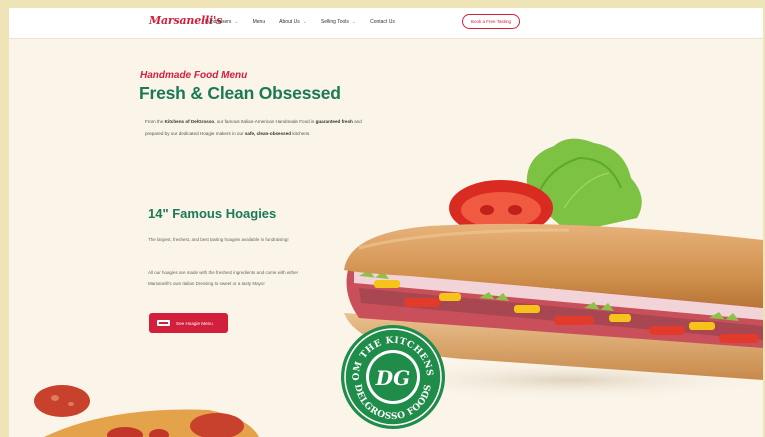  I want to click on intro-bold: Kitchens of DelGrosso, so click(189, 121).